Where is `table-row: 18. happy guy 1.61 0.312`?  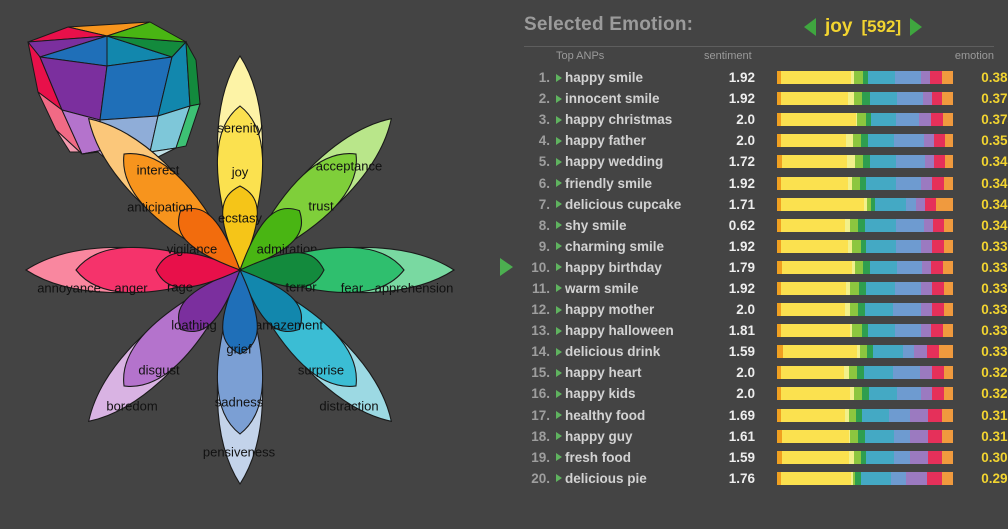 table-row: 18. happy guy 1.61 0.312 is located at coordinates (766, 436).